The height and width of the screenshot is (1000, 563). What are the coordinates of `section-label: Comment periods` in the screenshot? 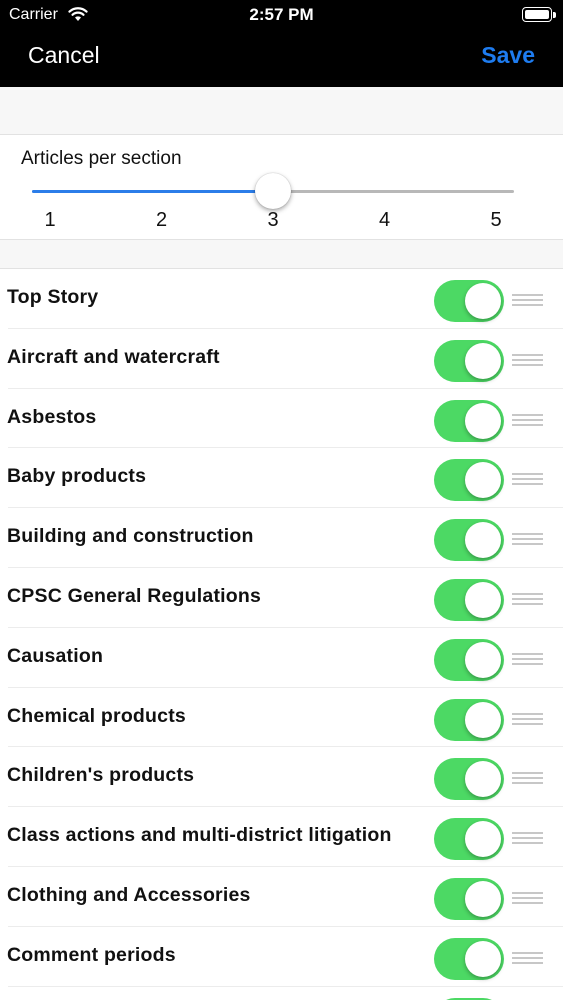 It's located at (91, 954).